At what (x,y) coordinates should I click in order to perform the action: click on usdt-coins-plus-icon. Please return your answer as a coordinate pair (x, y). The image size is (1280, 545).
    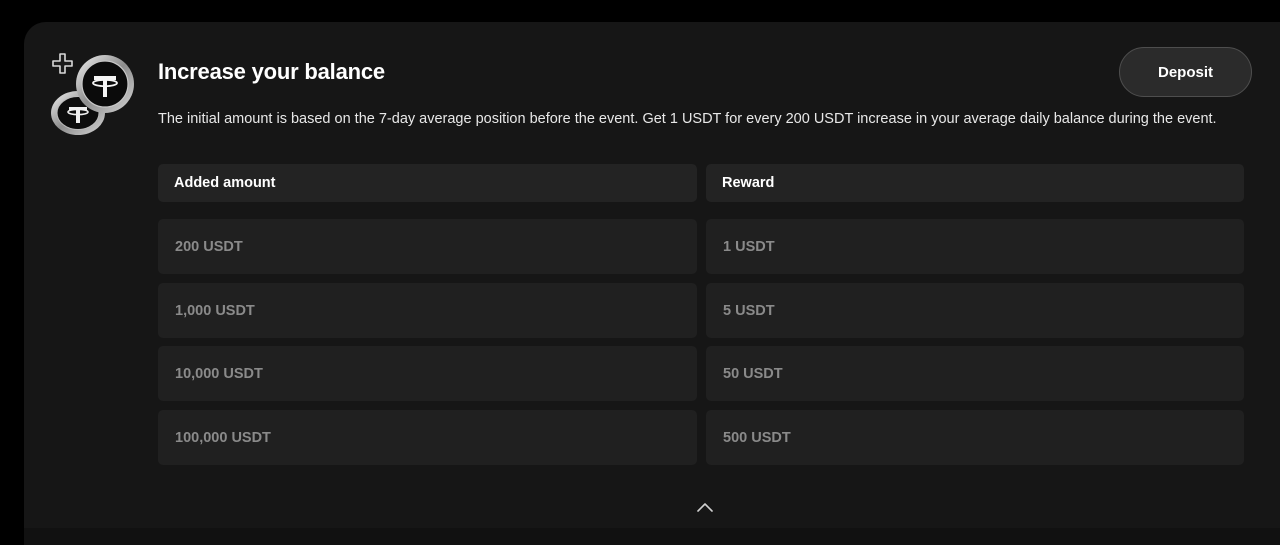
    Looking at the image, I should click on (92, 94).